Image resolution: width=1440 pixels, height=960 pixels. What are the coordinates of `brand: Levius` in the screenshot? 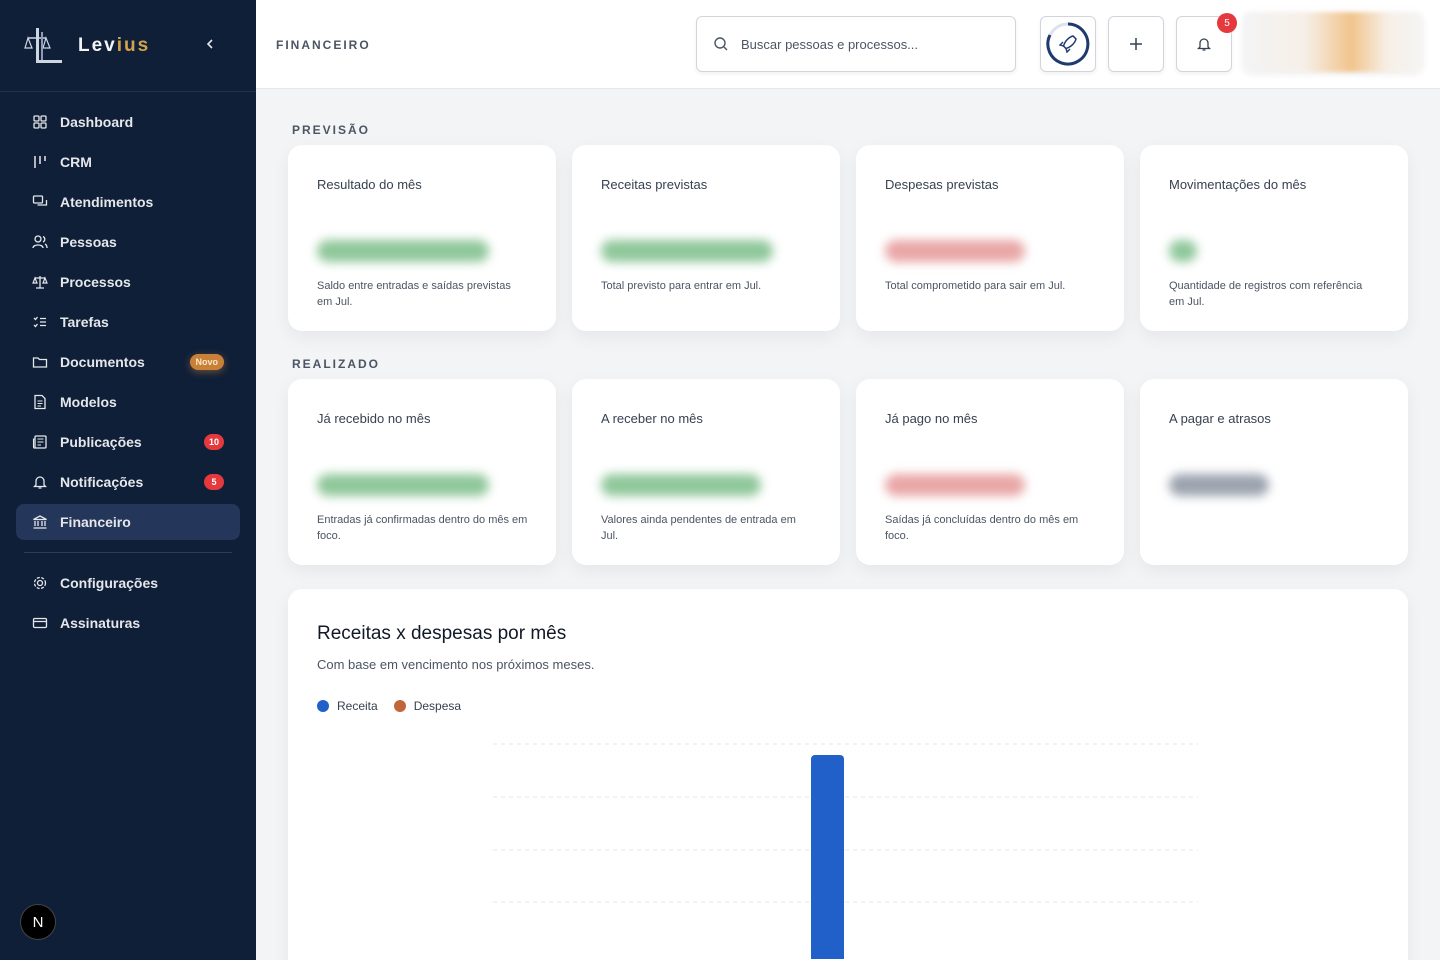 It's located at (128, 46).